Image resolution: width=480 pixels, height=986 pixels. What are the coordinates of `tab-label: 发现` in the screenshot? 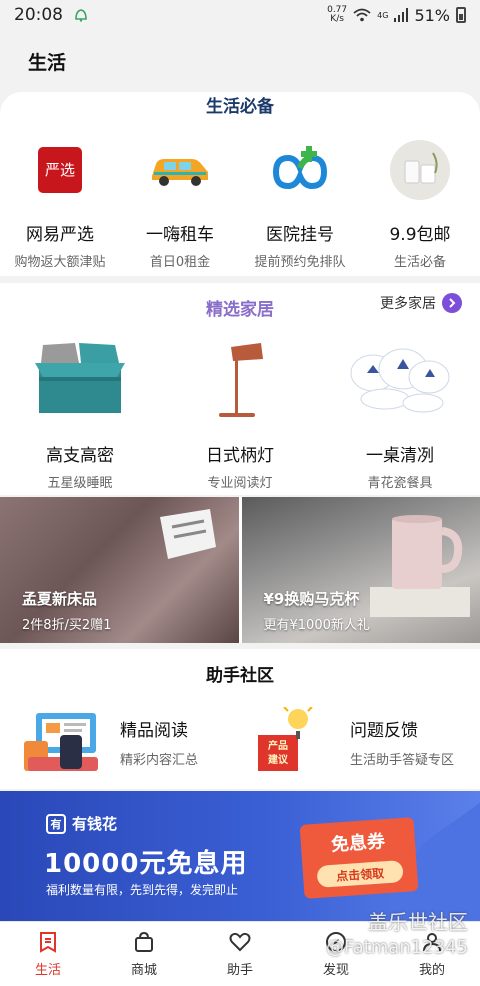 It's located at (335, 970).